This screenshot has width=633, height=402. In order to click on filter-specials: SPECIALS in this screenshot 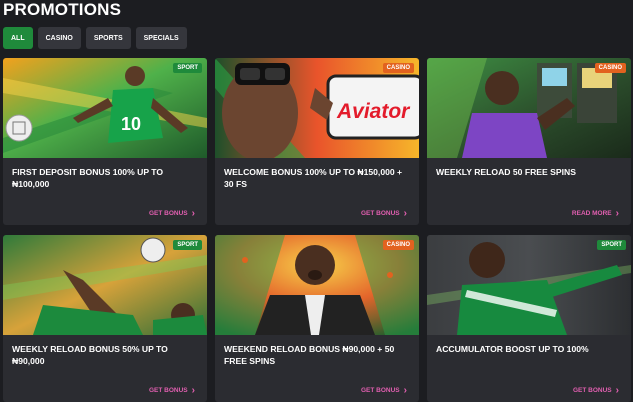, I will do `click(161, 38)`.